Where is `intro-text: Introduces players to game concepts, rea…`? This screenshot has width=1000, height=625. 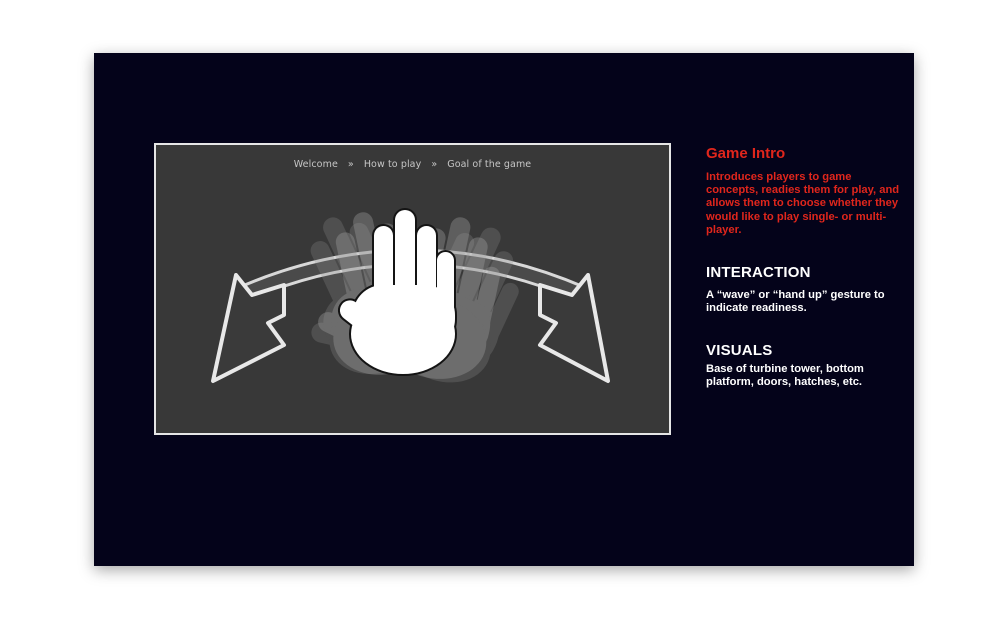
intro-text: Introduces players to game concepts, rea… is located at coordinates (803, 203).